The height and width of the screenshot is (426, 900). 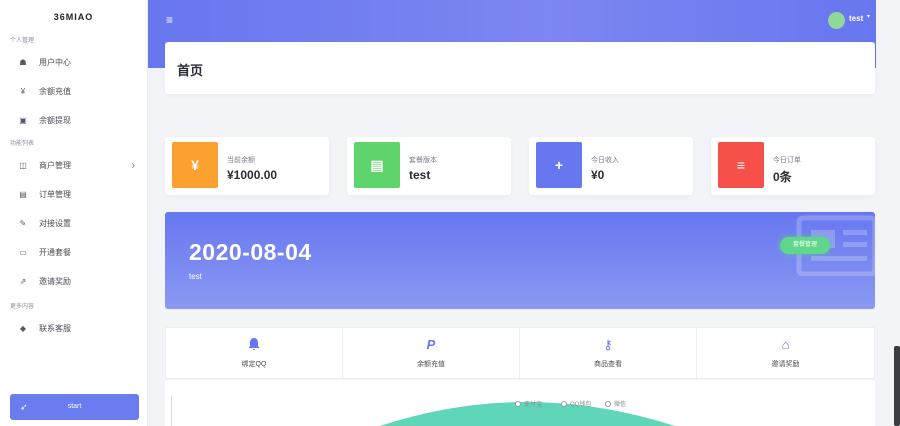 What do you see at coordinates (897, 386) in the screenshot?
I see `scroll-handle` at bounding box center [897, 386].